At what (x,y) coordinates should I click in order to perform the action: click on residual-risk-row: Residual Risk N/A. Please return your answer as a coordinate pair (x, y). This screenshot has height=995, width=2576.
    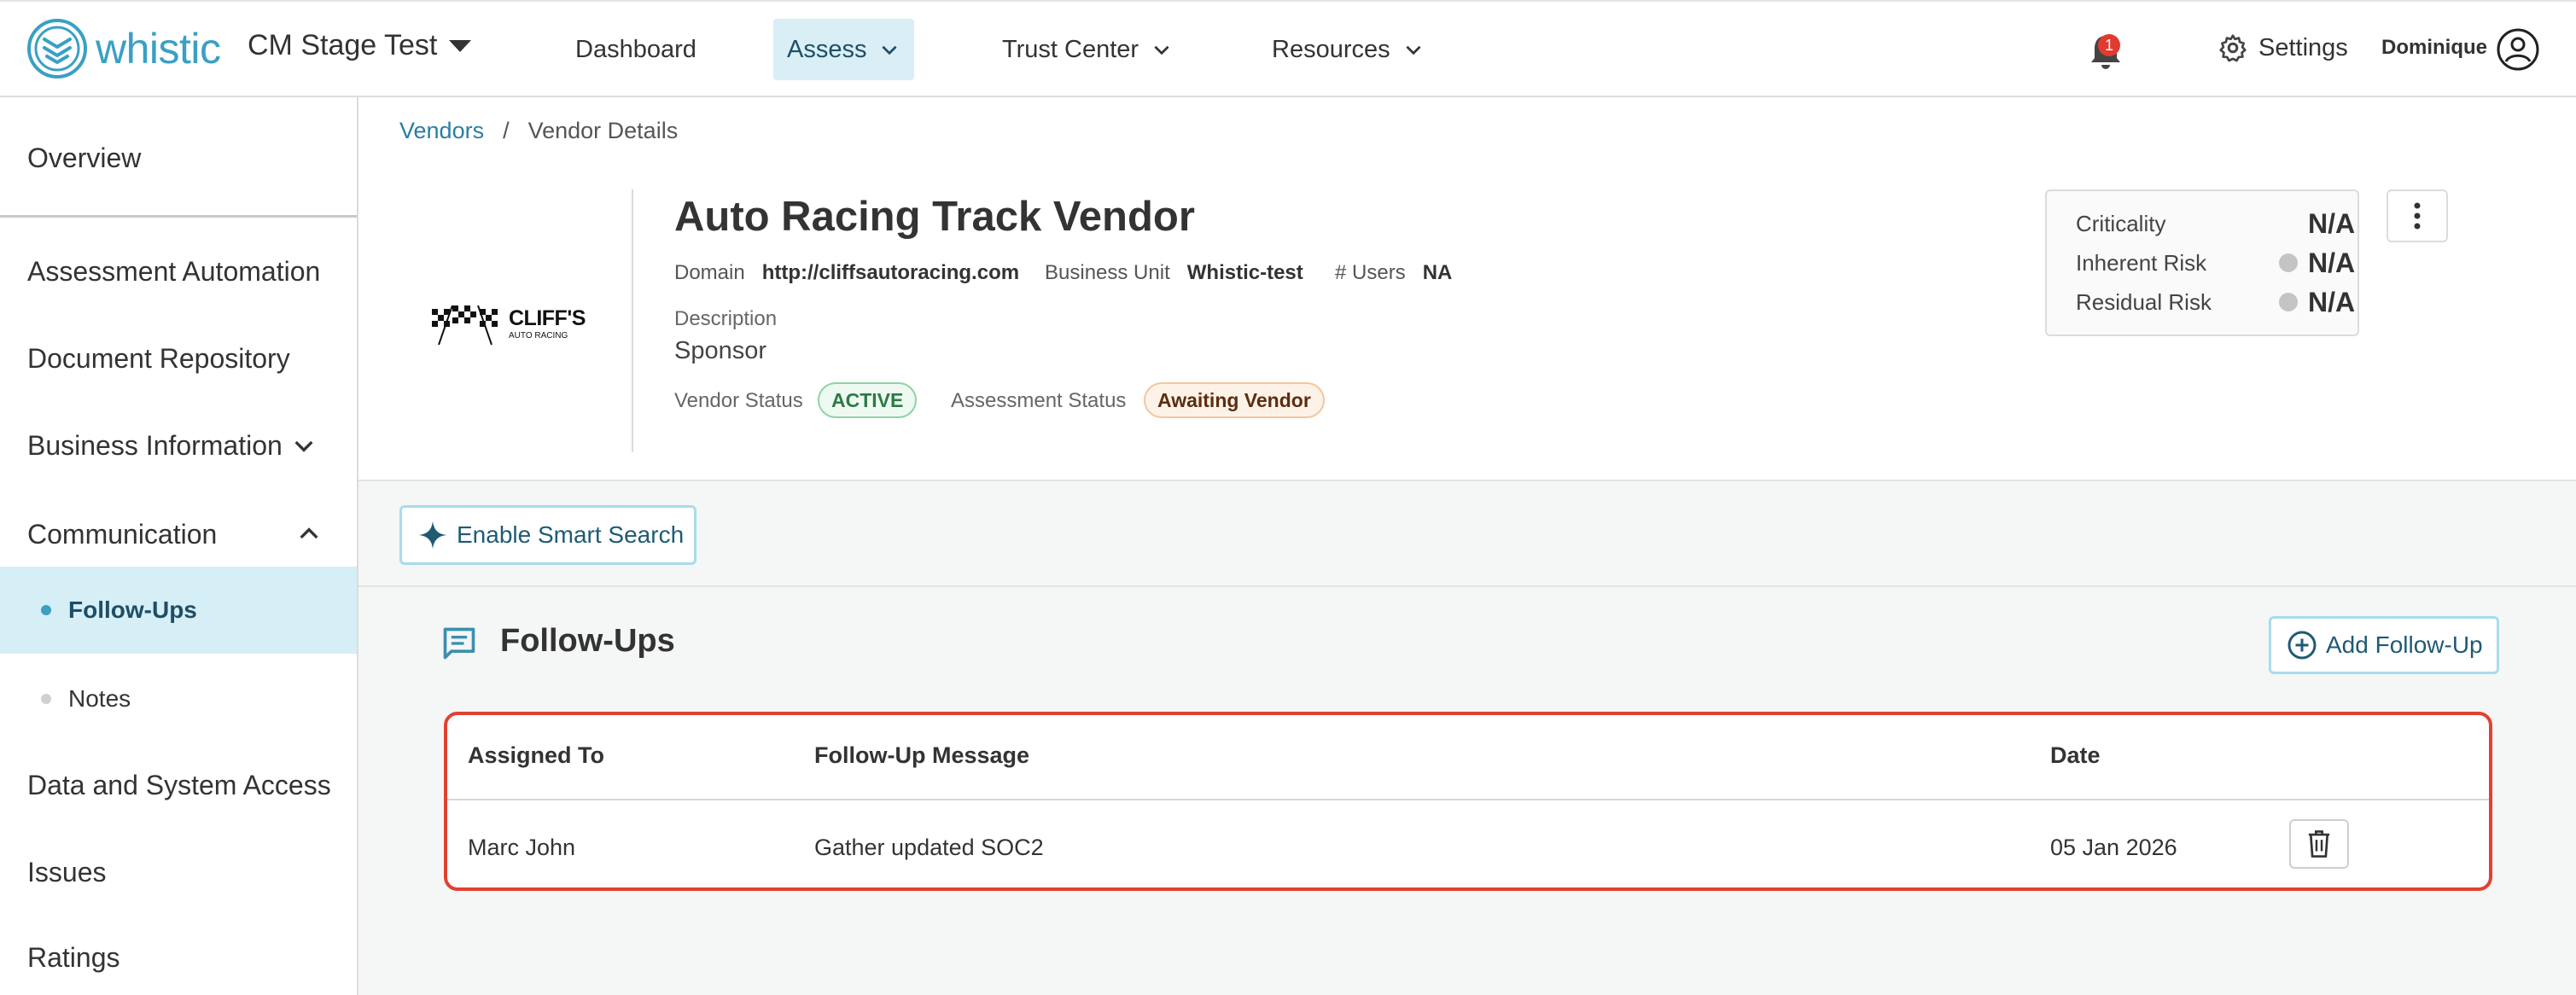
    Looking at the image, I should click on (2215, 302).